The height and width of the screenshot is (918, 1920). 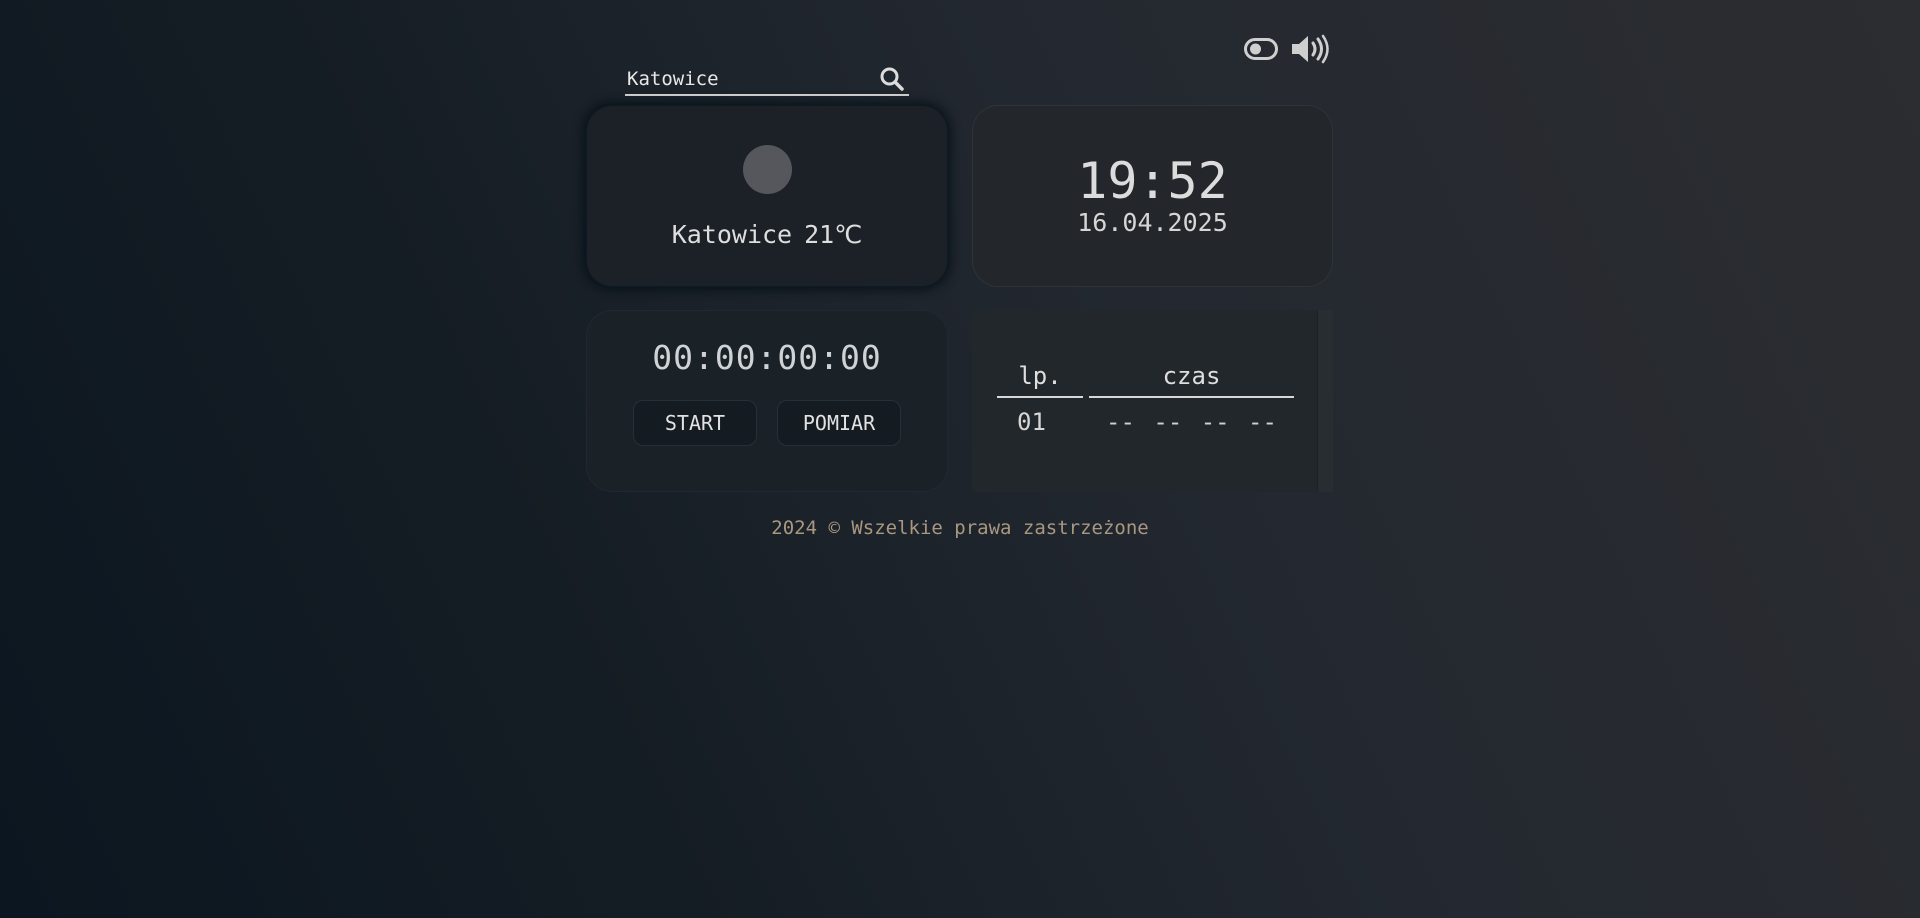 I want to click on weather-condition-icon, so click(x=767, y=169).